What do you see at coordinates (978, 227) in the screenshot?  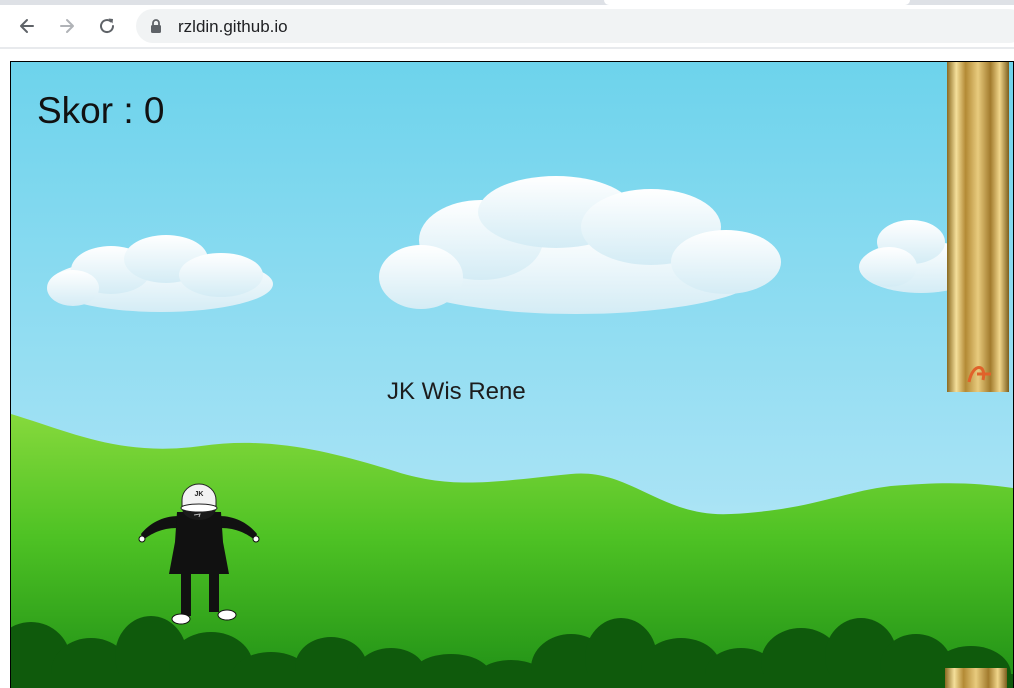 I see `pipe-top` at bounding box center [978, 227].